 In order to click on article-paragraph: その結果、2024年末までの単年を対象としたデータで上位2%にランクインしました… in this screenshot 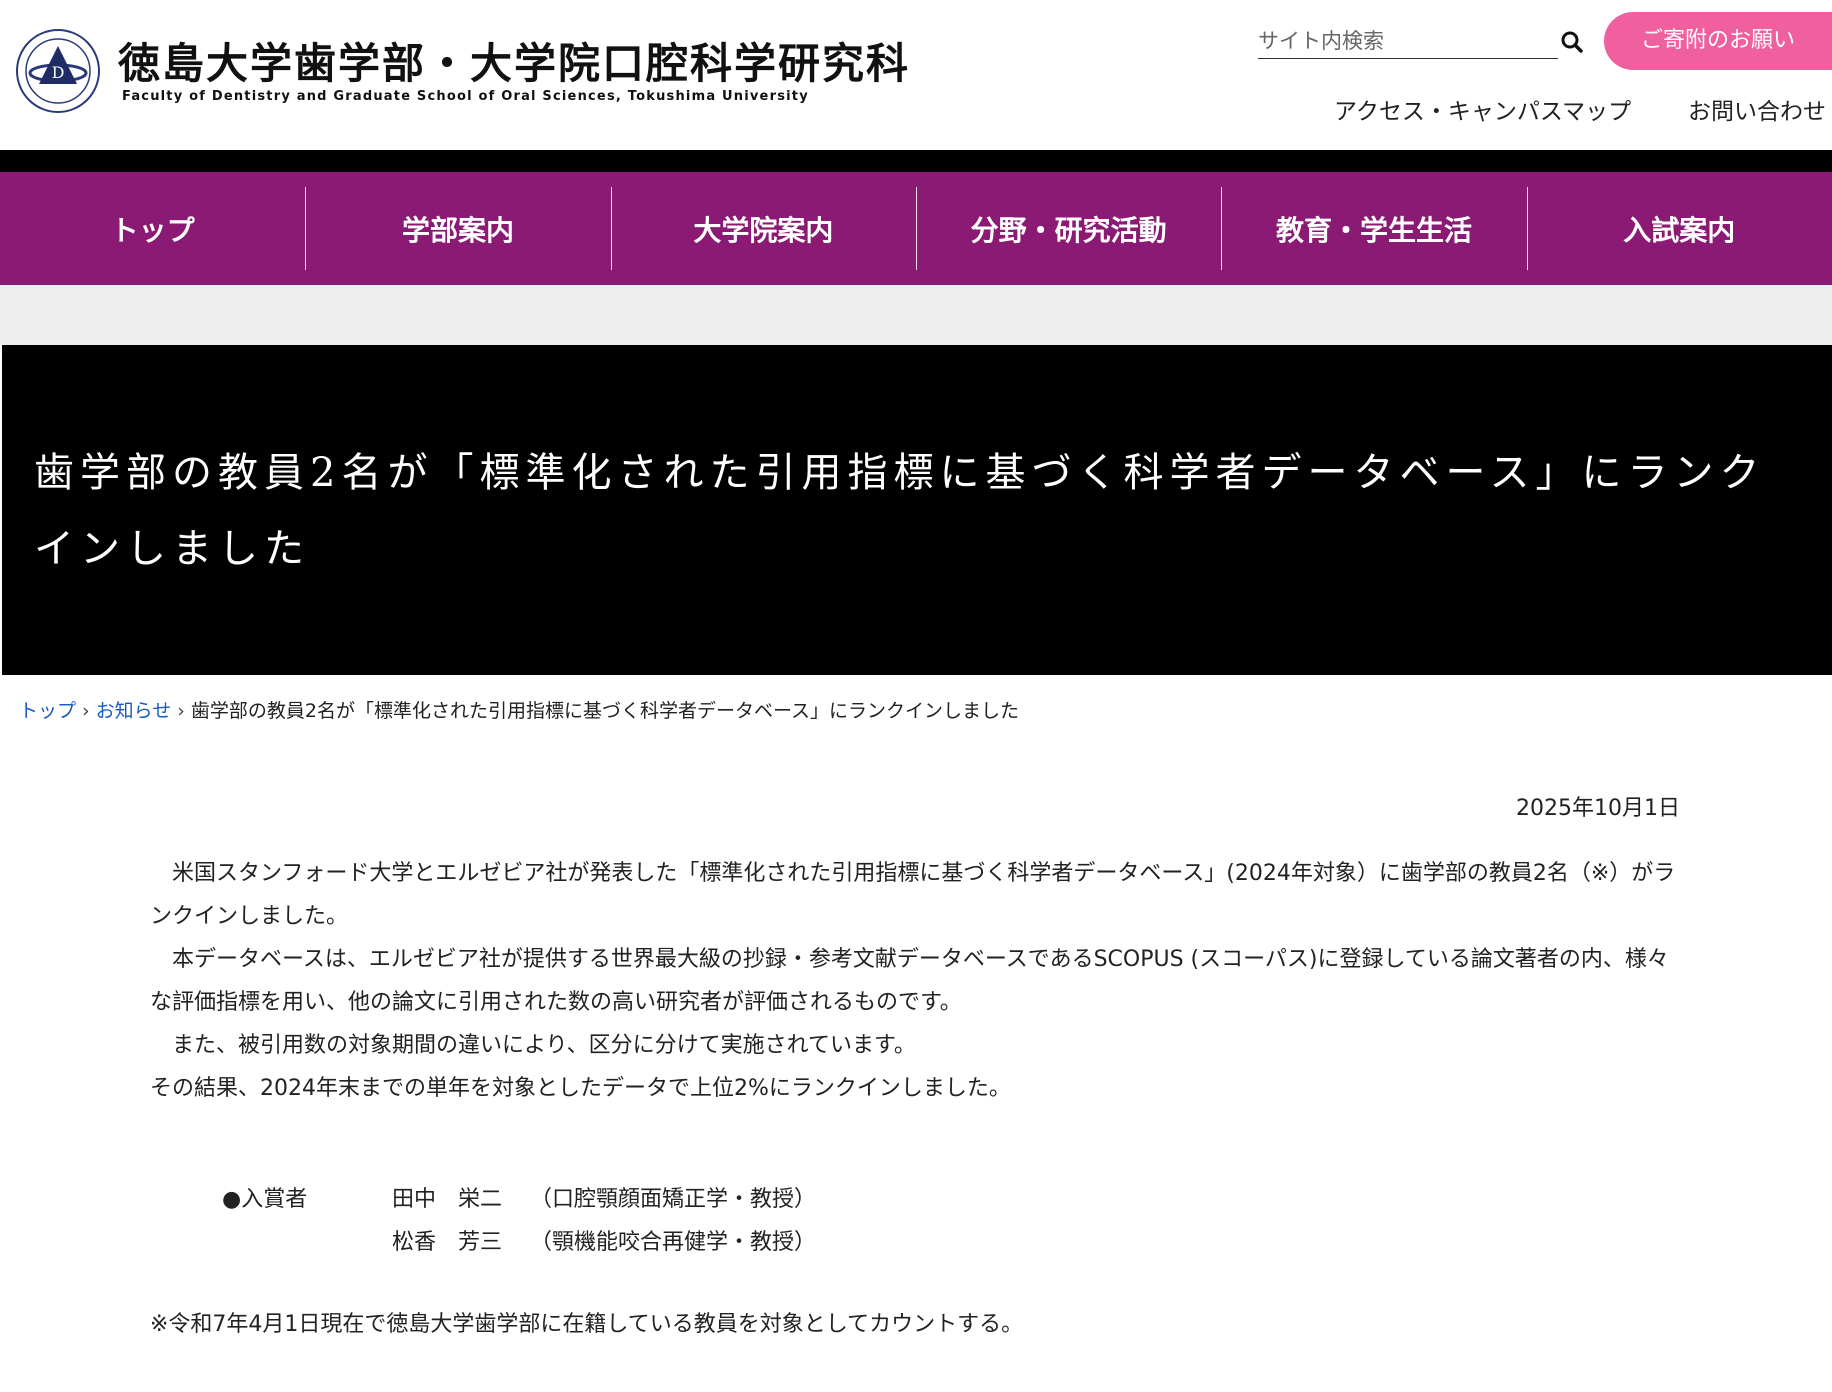, I will do `click(580, 1088)`.